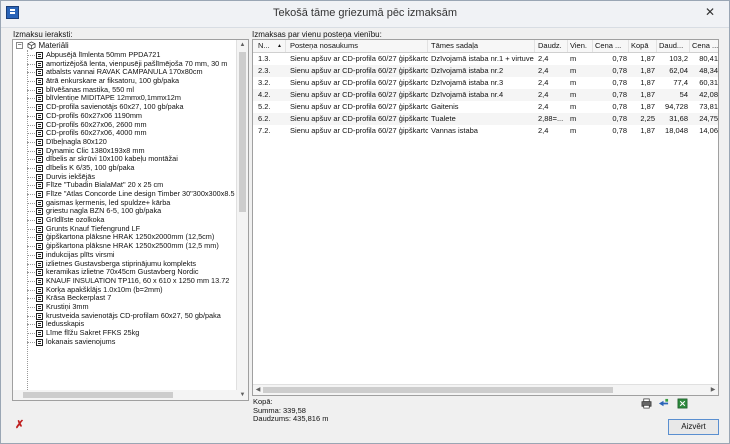 This screenshot has height=444, width=730. I want to click on tree-item-label: dībelis ar skrūvi 10x100 kabeļu montāžai, so click(112, 159).